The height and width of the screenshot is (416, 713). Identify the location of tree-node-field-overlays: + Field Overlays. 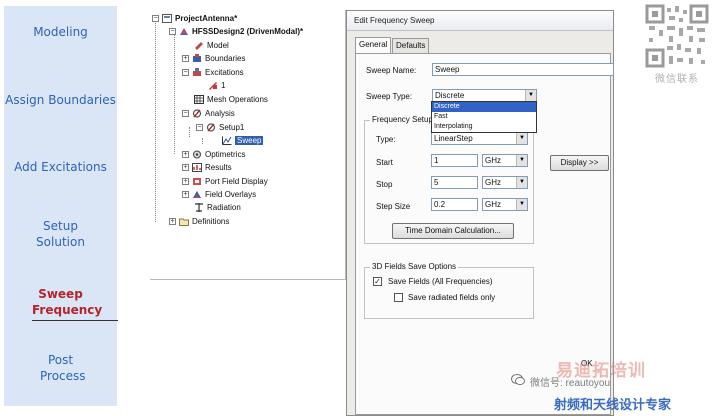
(219, 194).